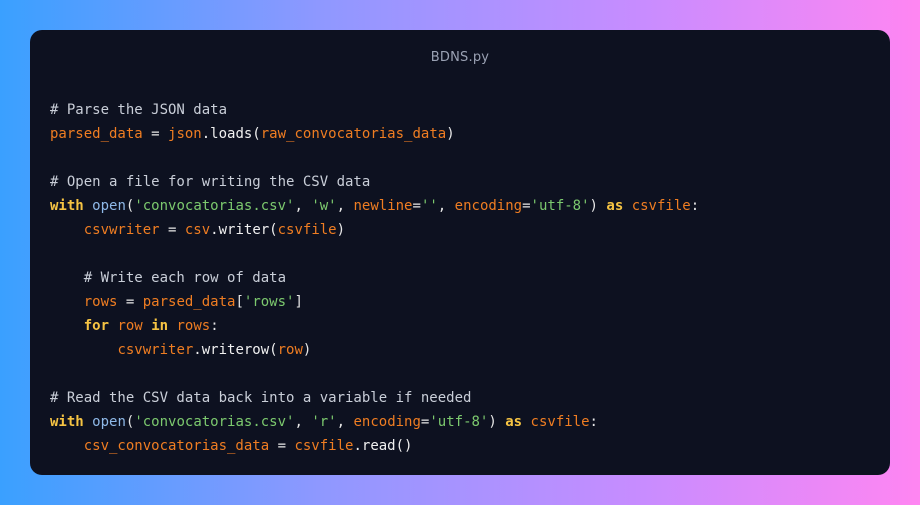 This screenshot has height=505, width=920. Describe the element at coordinates (460, 57) in the screenshot. I see `file-title: BDNS.py` at that location.